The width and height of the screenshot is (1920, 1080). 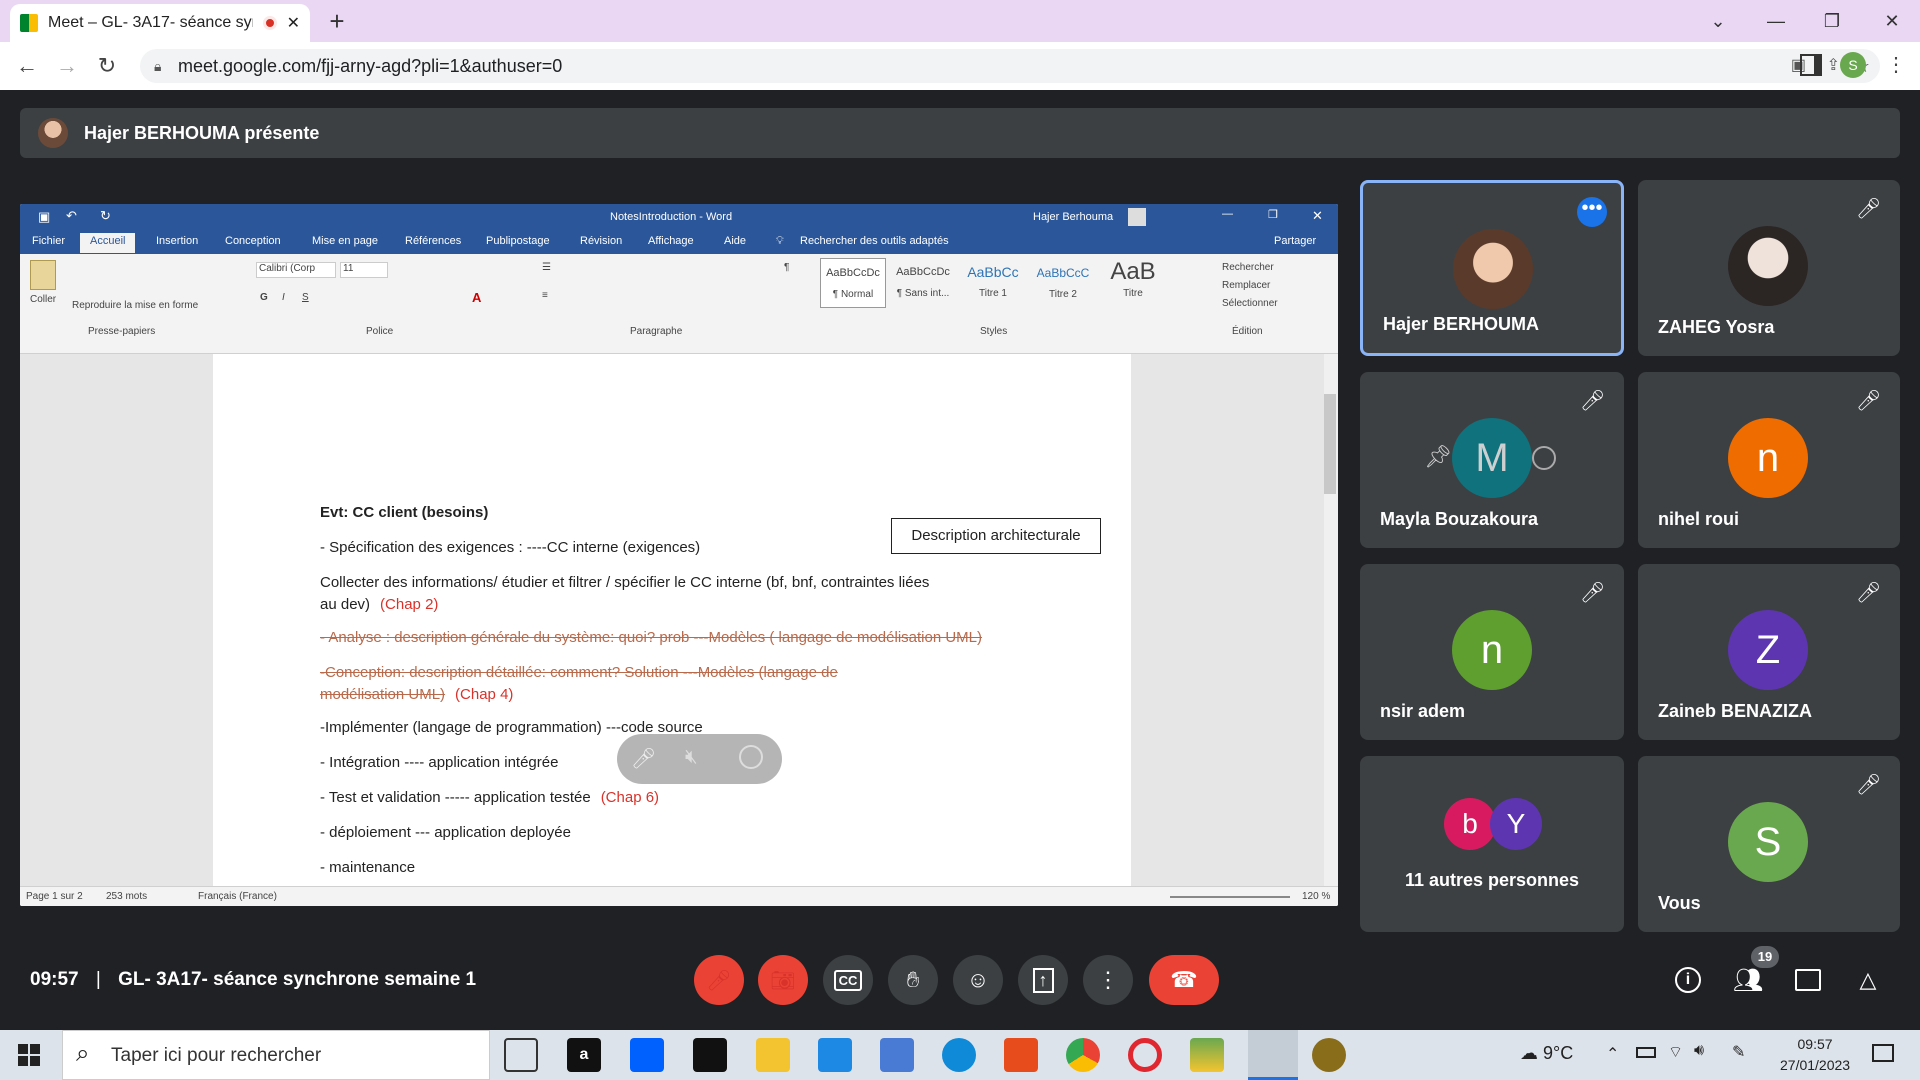 I want to click on participant-tile-nsir: n 🎤︎ nsir adem, so click(x=1492, y=652).